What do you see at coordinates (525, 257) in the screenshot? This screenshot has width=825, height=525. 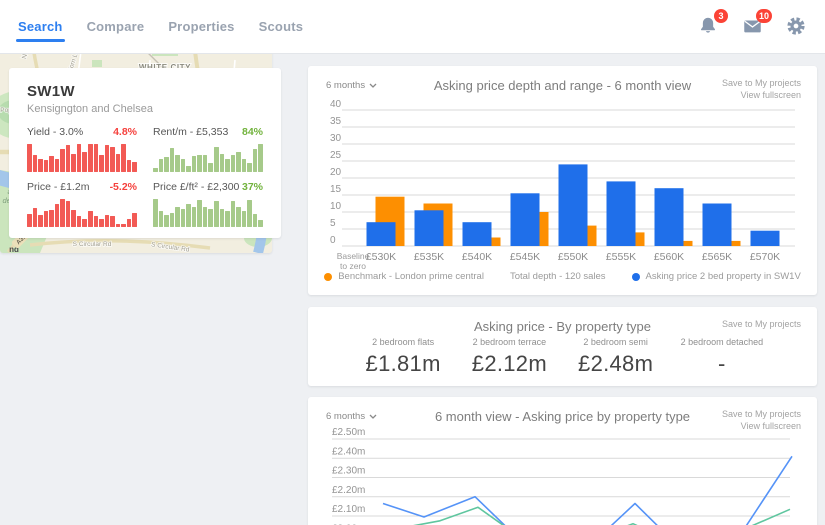 I see `x-tick: £545K` at bounding box center [525, 257].